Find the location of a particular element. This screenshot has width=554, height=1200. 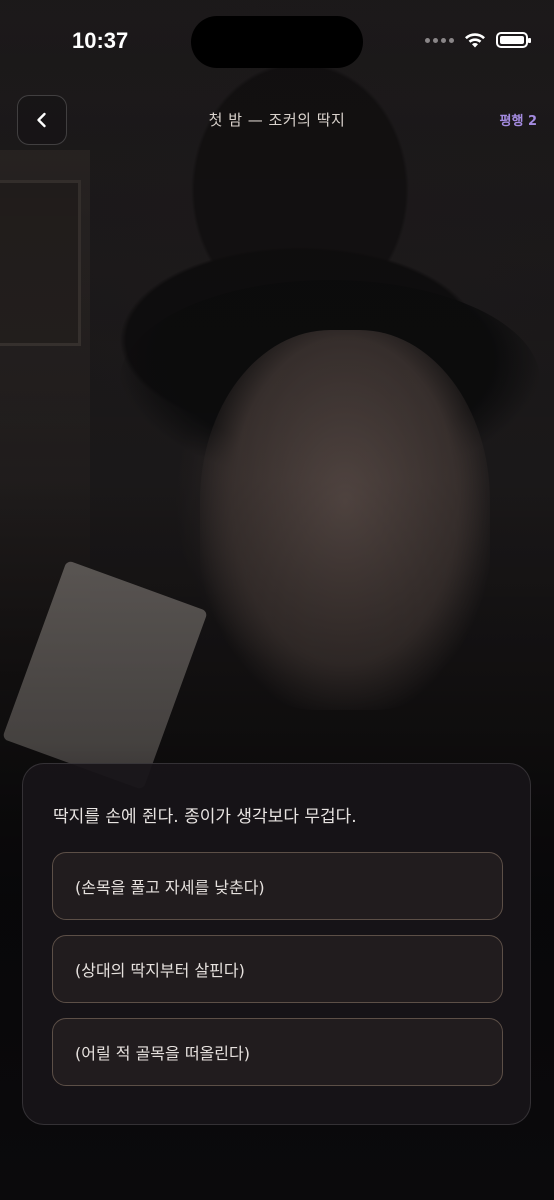

status-time: 10:37 is located at coordinates (100, 40).